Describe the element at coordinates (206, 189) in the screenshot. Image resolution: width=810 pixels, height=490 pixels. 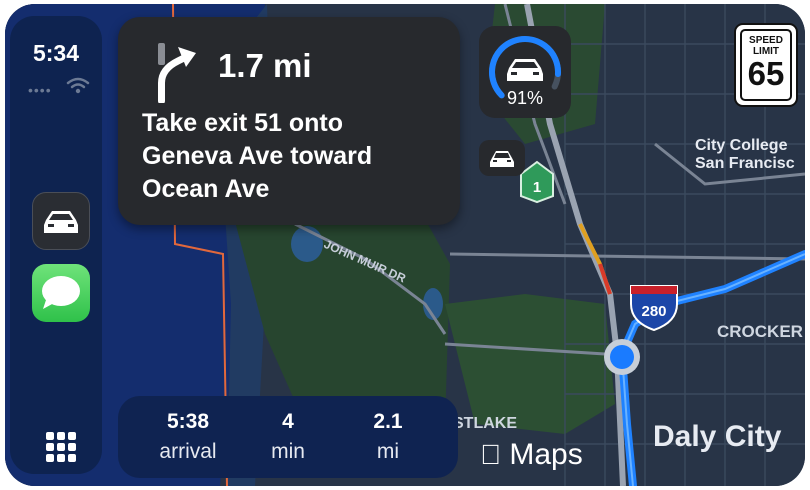
I see `instruction-line-3: Ocean Ave` at that location.